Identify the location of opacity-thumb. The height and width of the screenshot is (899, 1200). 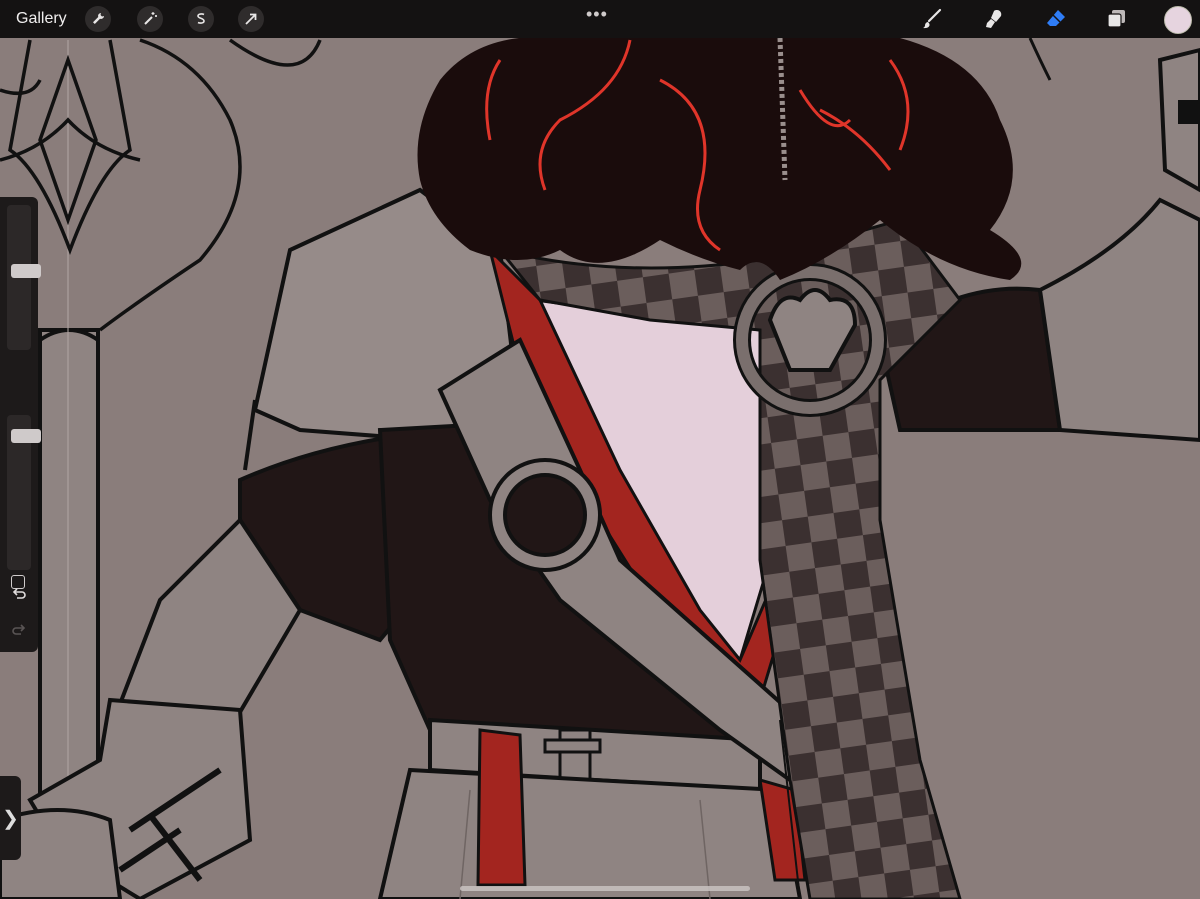
(26, 436).